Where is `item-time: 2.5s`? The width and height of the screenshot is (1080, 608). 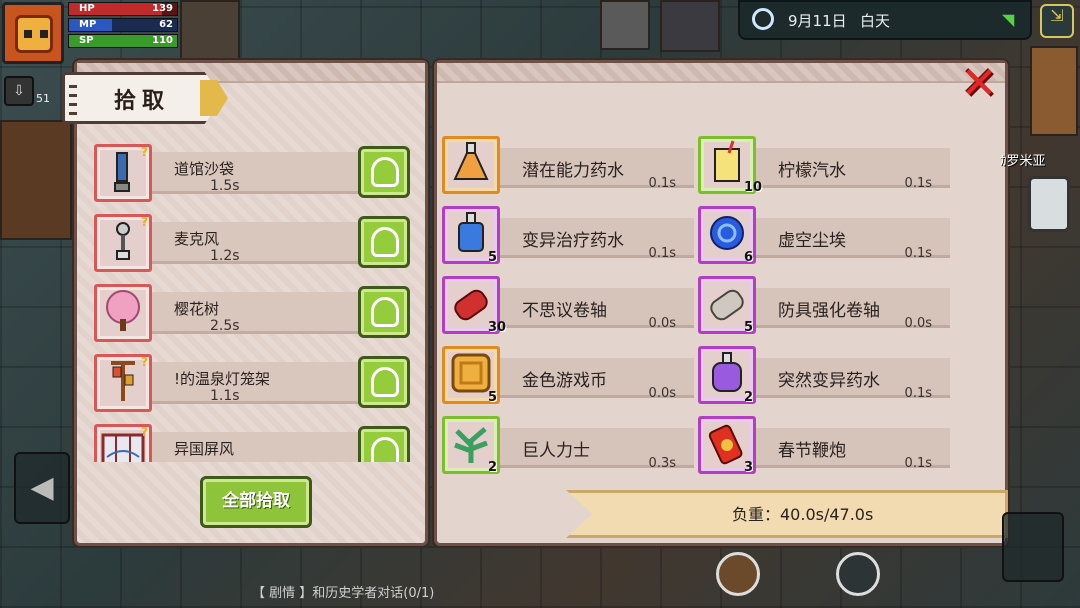 item-time: 2.5s is located at coordinates (225, 326).